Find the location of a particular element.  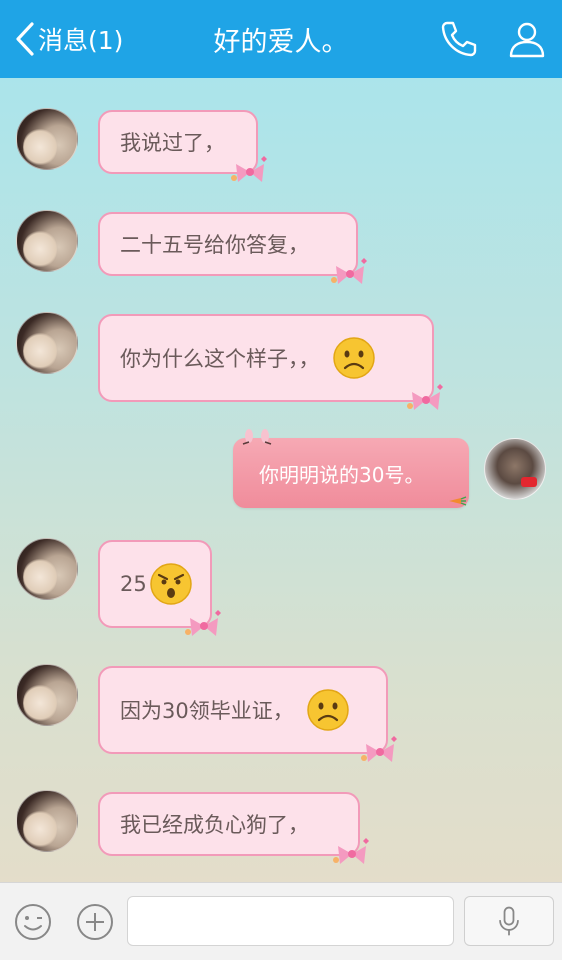

composer-bar is located at coordinates (281, 921).